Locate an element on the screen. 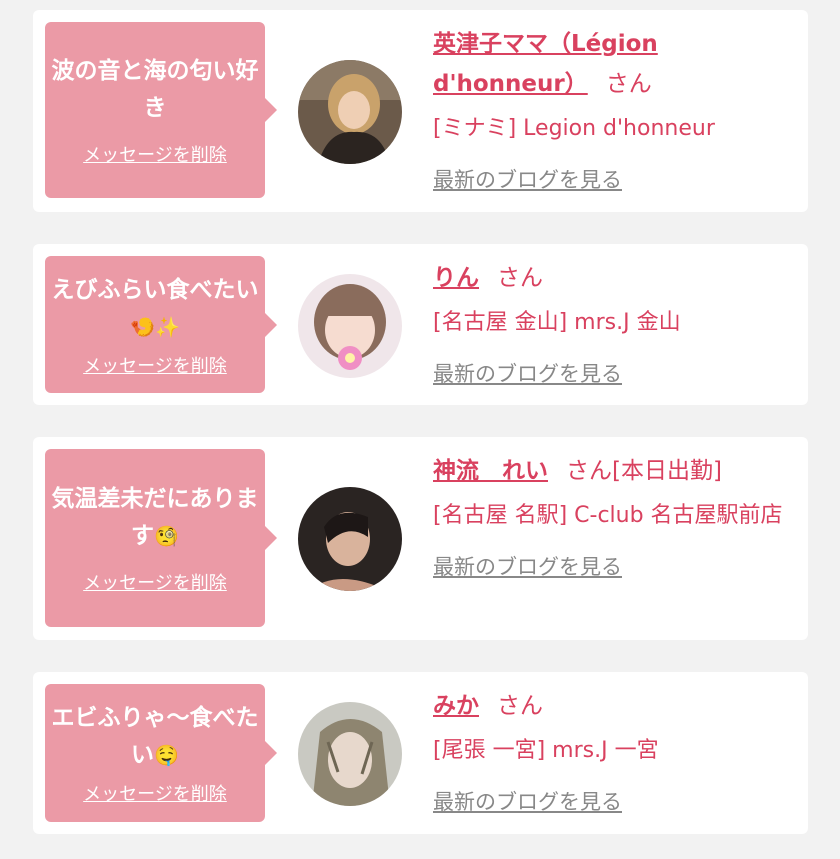  shop-info: [名古屋 名駅] C-club 名古屋駅前店 is located at coordinates (608, 515).